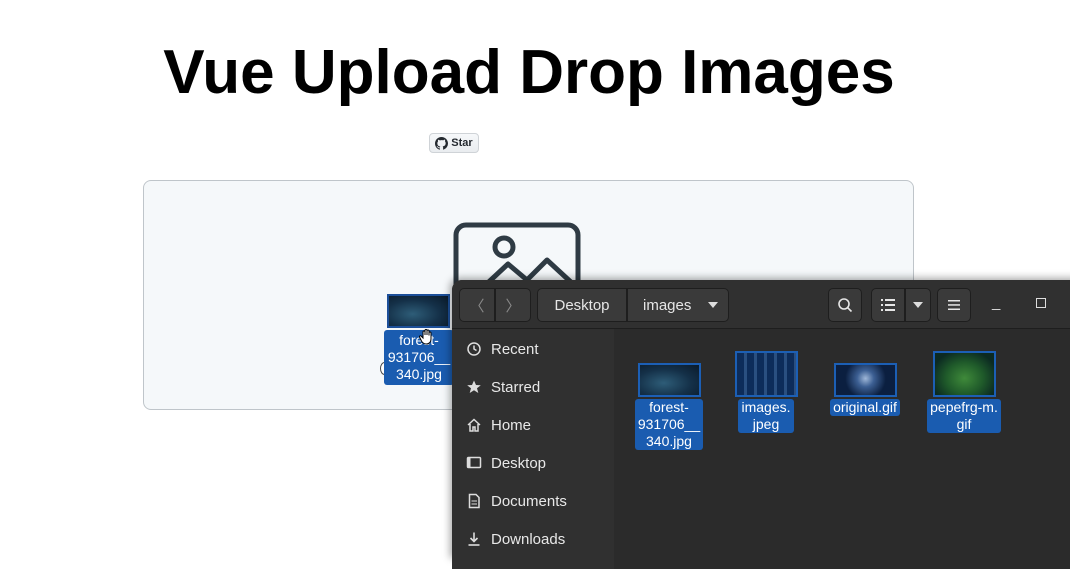 The width and height of the screenshot is (1070, 569). Describe the element at coordinates (865, 407) in the screenshot. I see `file-name: original.gif` at that location.